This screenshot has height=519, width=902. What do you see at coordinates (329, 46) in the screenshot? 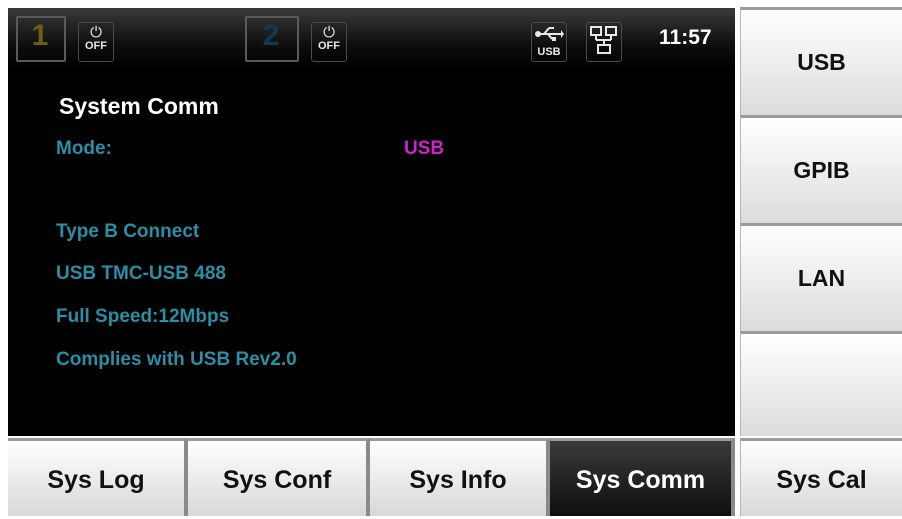
I see `channel2-power-label: OFF` at bounding box center [329, 46].